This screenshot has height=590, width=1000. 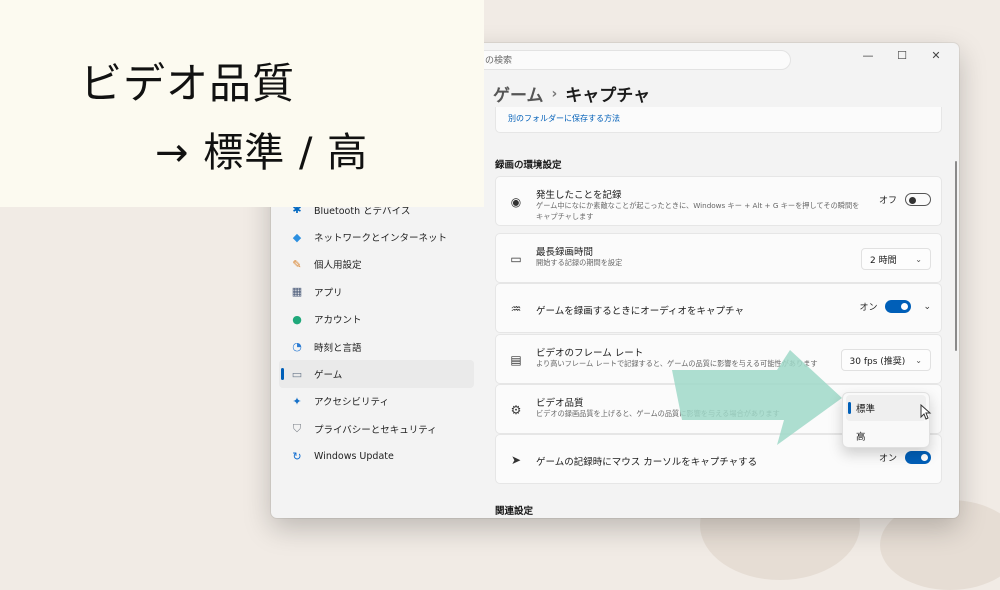 I want to click on setting-title: ビデオのフレーム レート, so click(x=590, y=353).